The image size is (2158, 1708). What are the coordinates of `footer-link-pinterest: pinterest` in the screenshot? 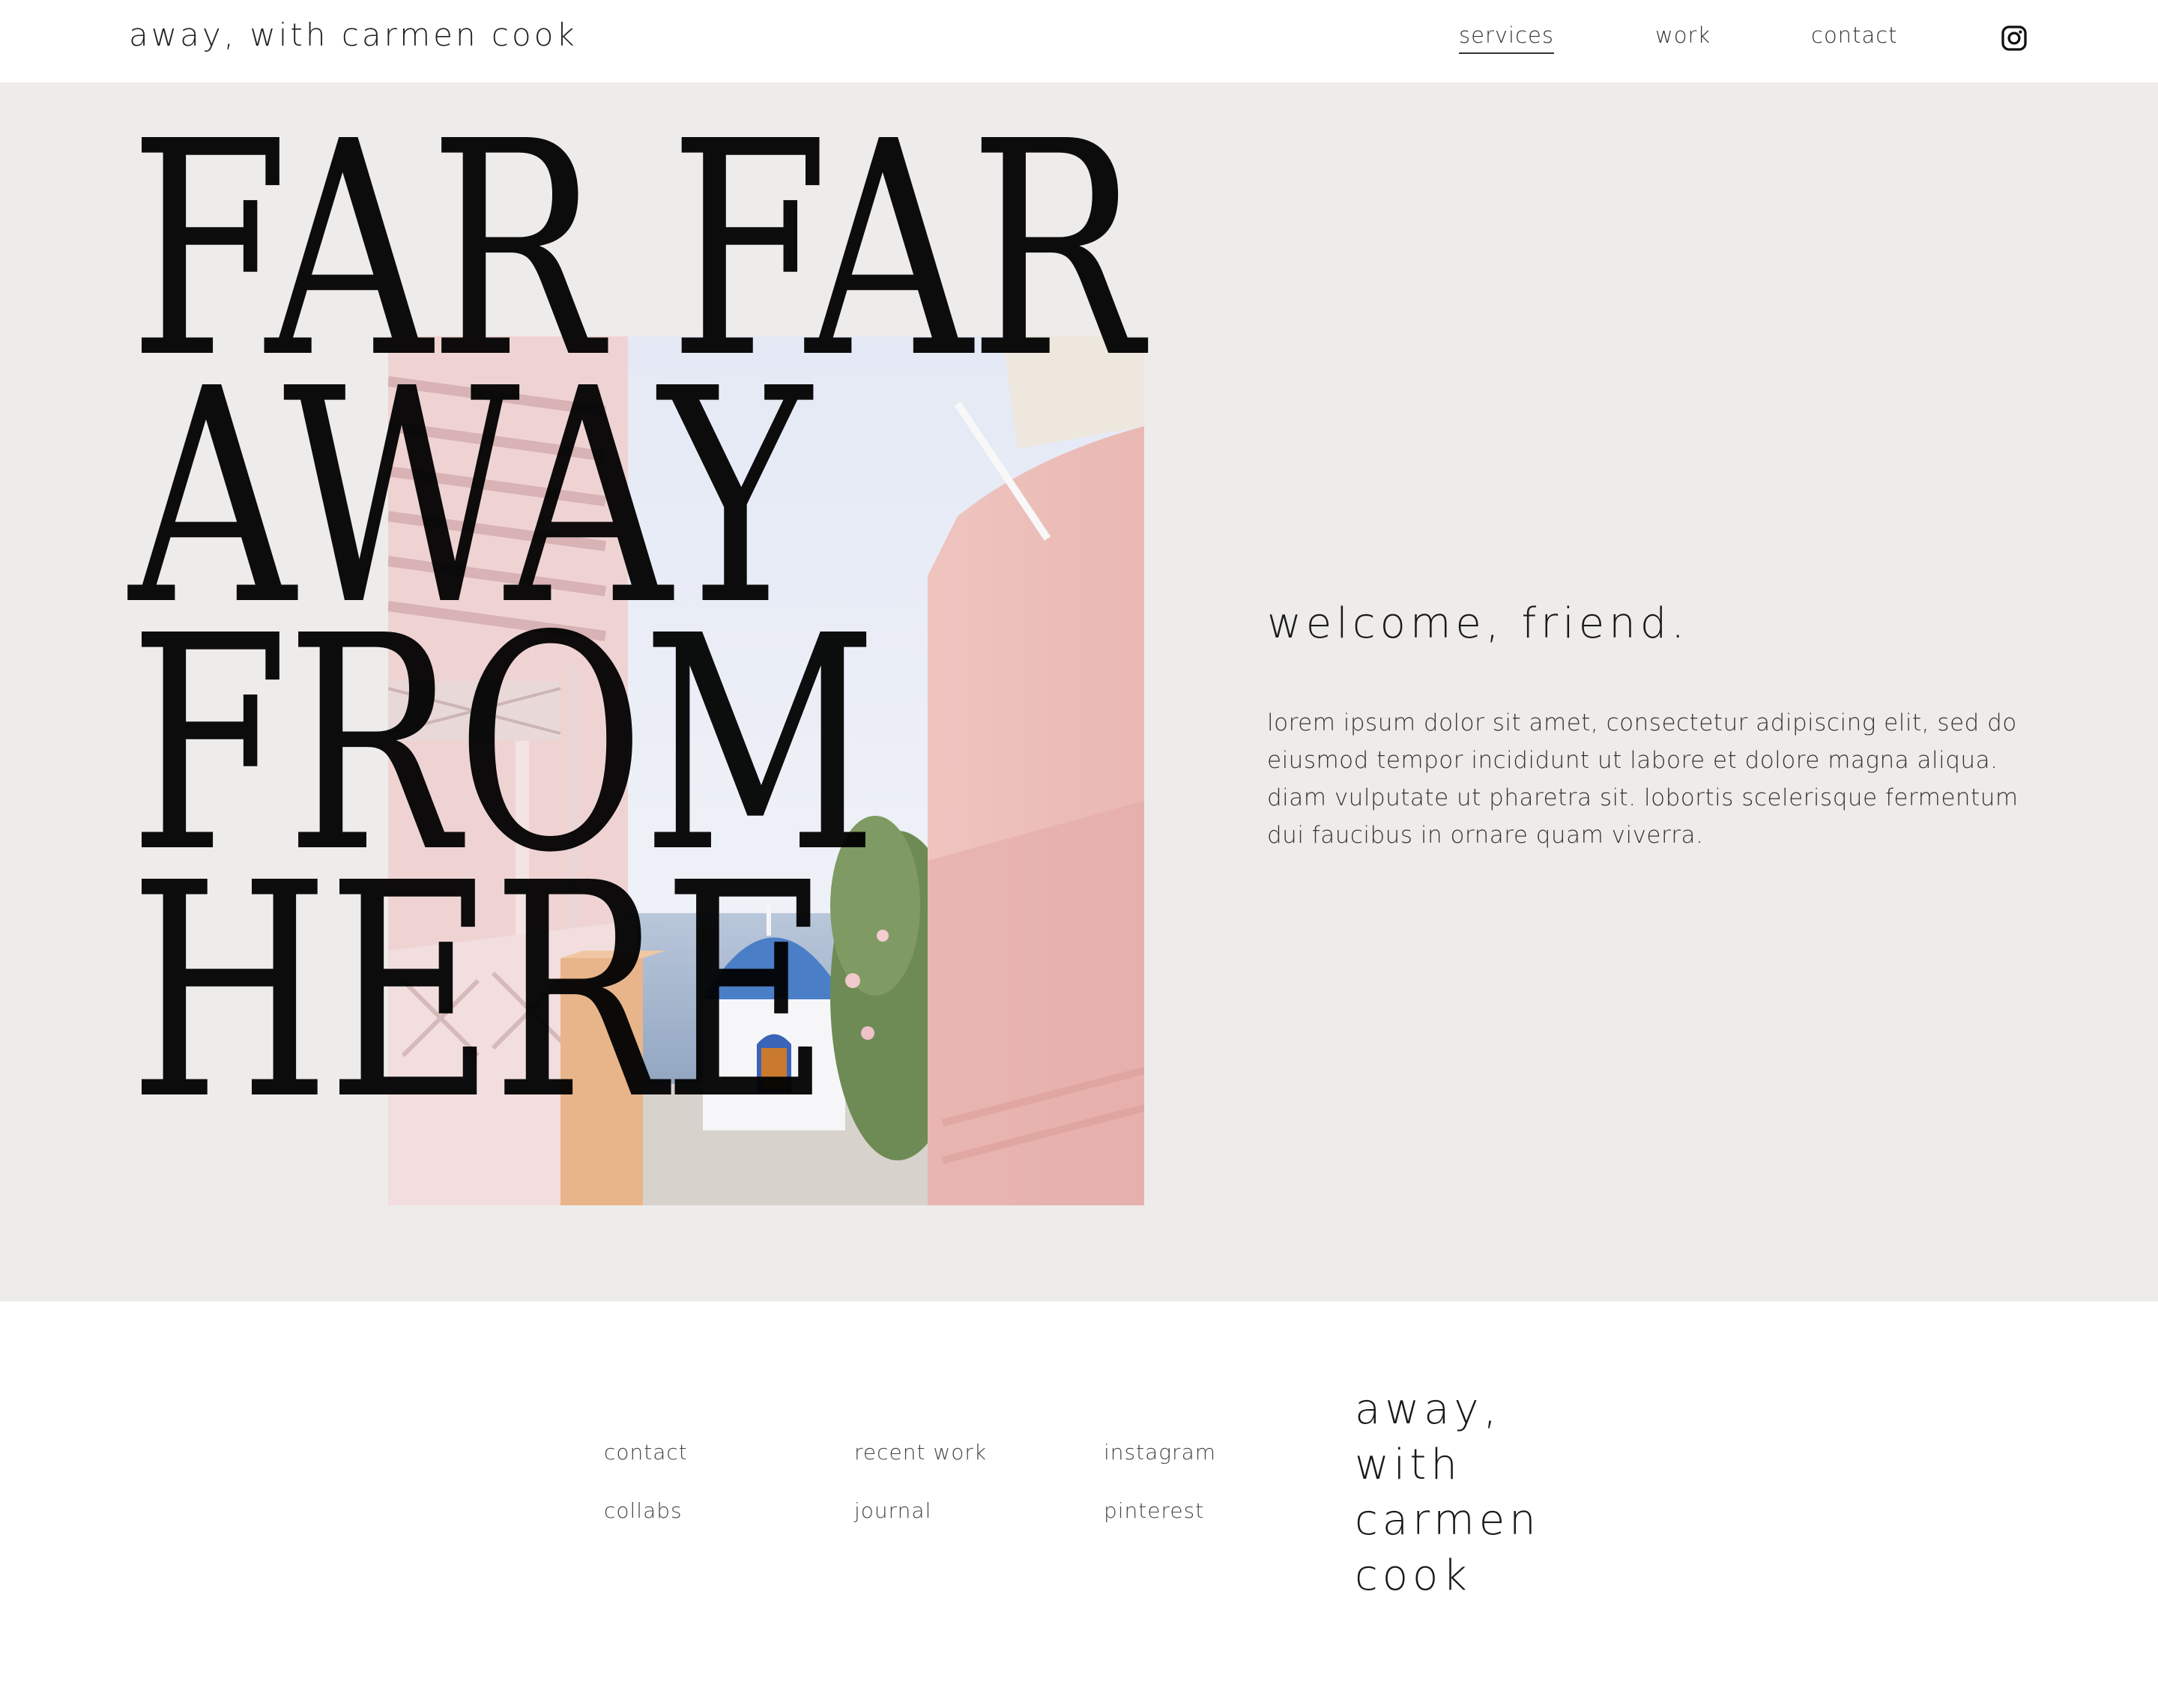 It's located at (1154, 1510).